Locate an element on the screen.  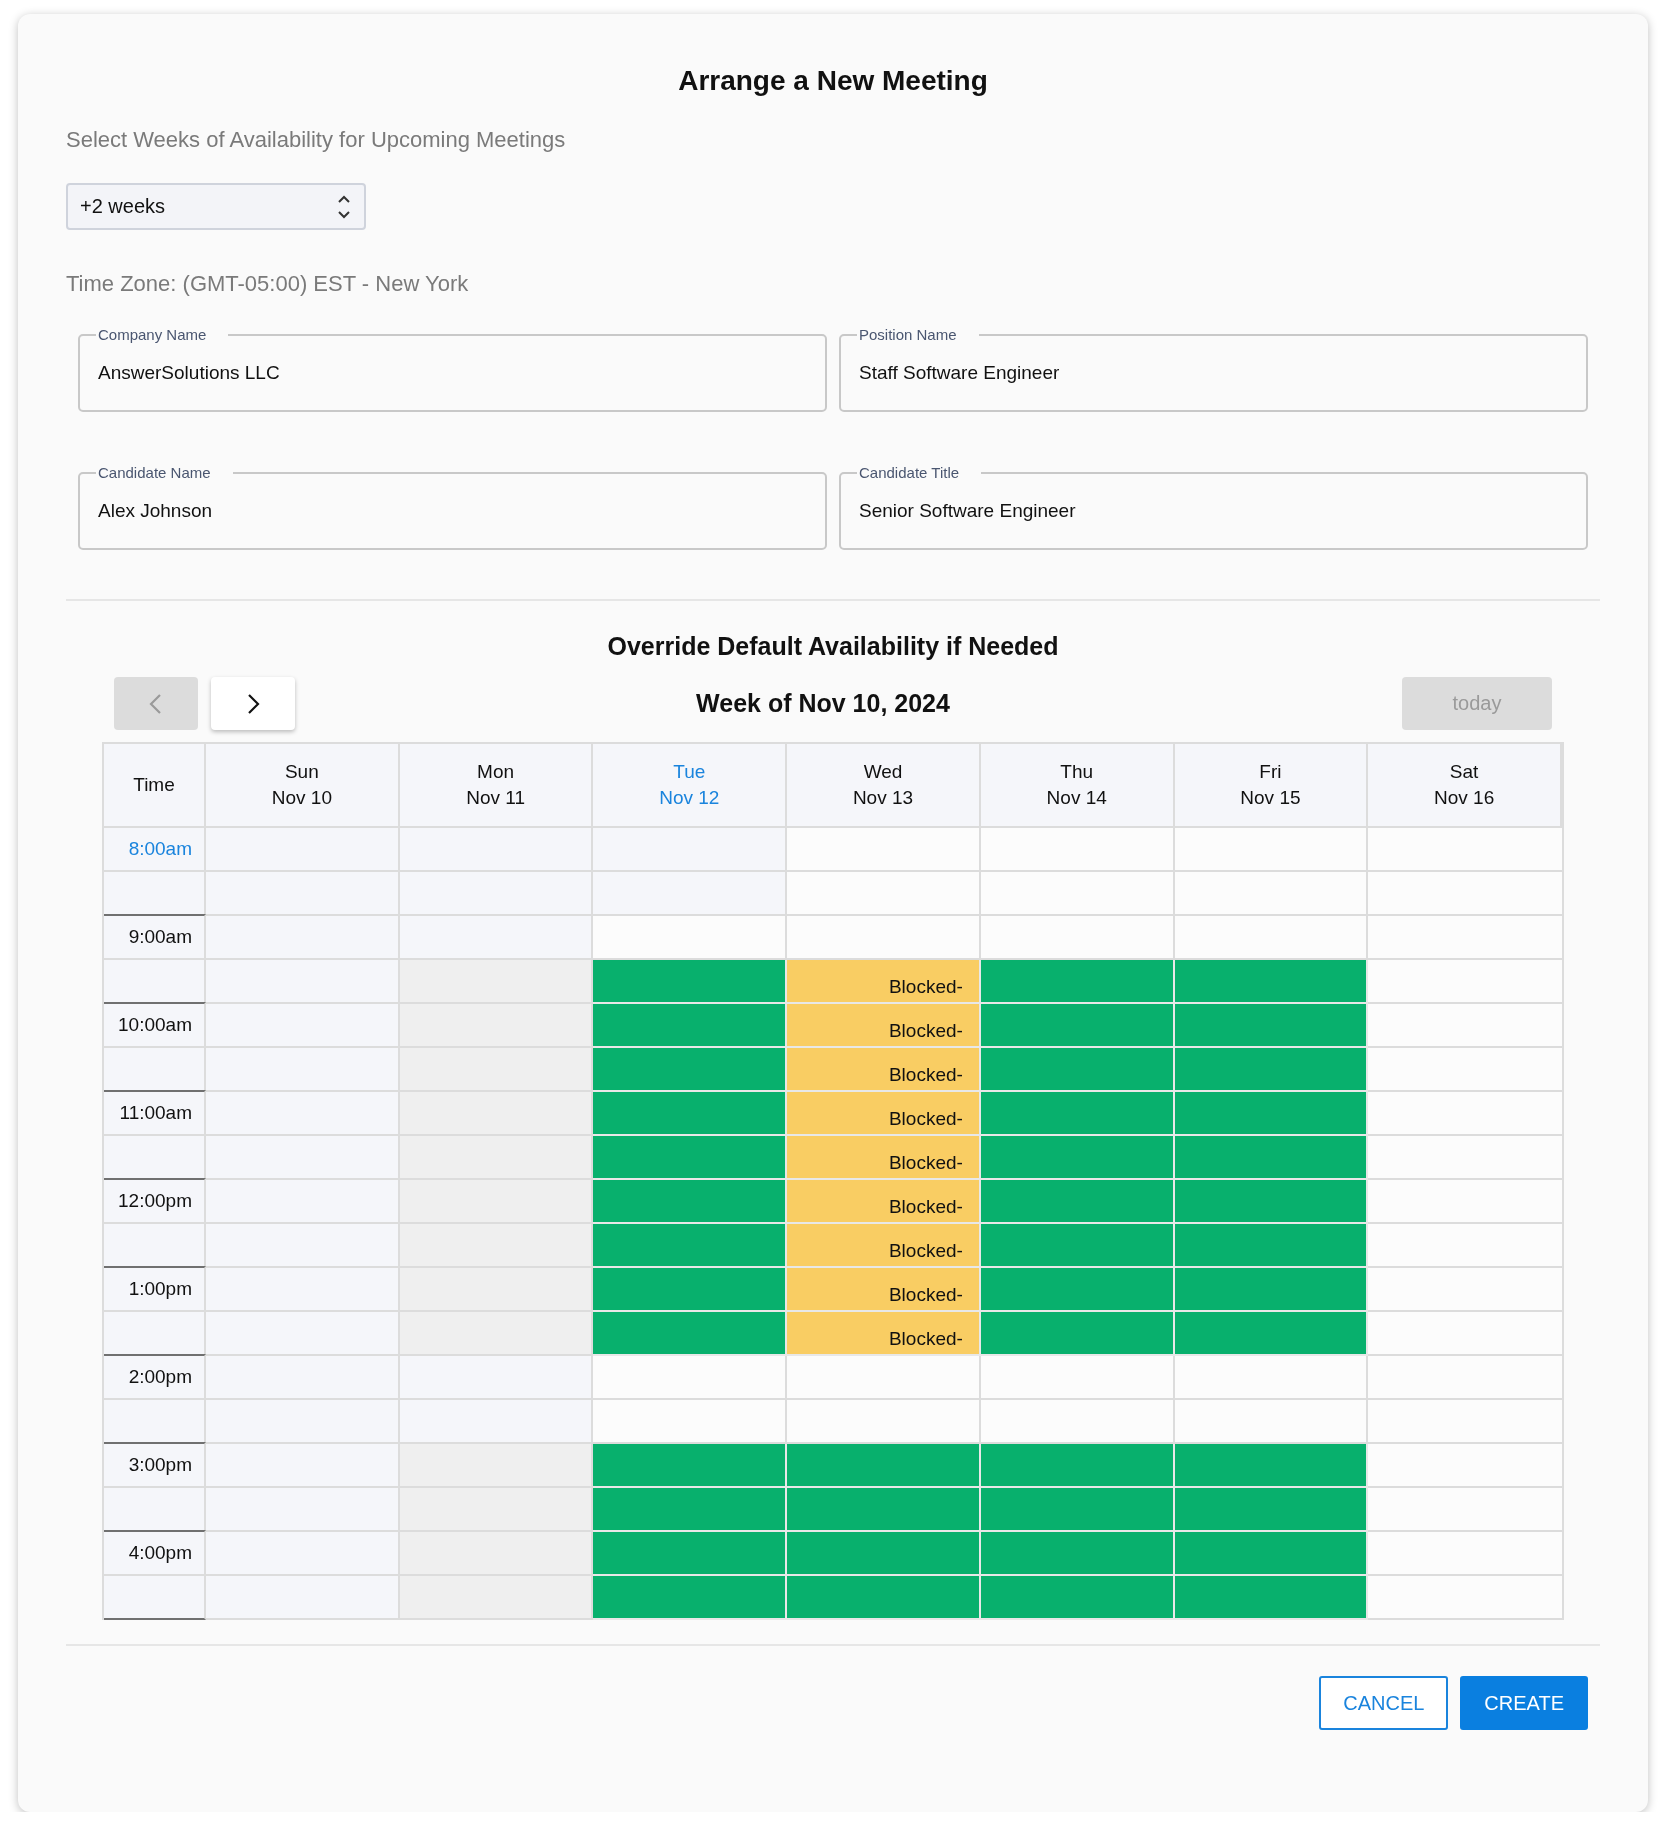
create-button: CREATE is located at coordinates (1524, 1703).